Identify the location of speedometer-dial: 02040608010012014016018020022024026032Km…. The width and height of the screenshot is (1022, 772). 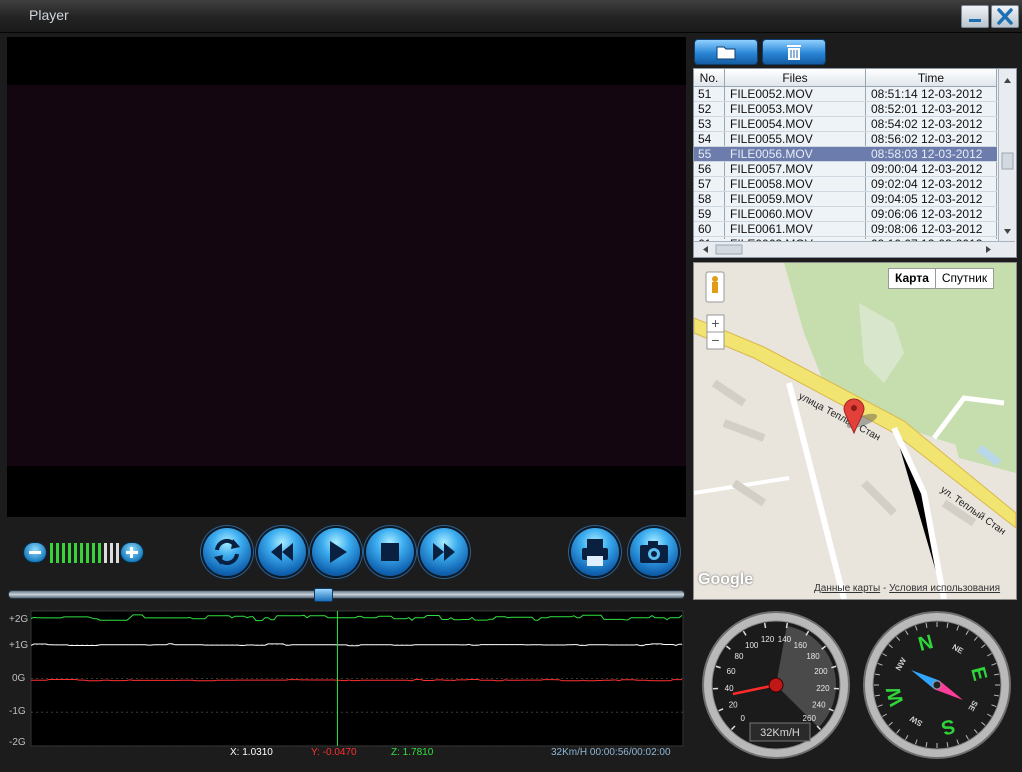
(776, 685).